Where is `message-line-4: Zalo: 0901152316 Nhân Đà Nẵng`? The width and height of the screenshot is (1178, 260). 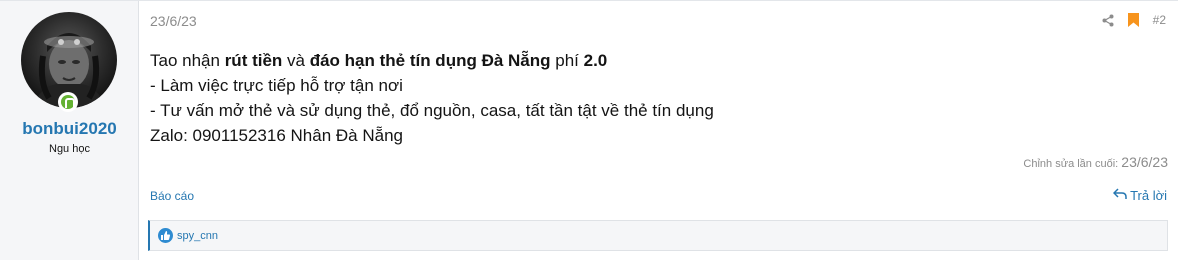
message-line-4: Zalo: 0901152316 Nhân Đà Nẵng is located at coordinates (276, 135).